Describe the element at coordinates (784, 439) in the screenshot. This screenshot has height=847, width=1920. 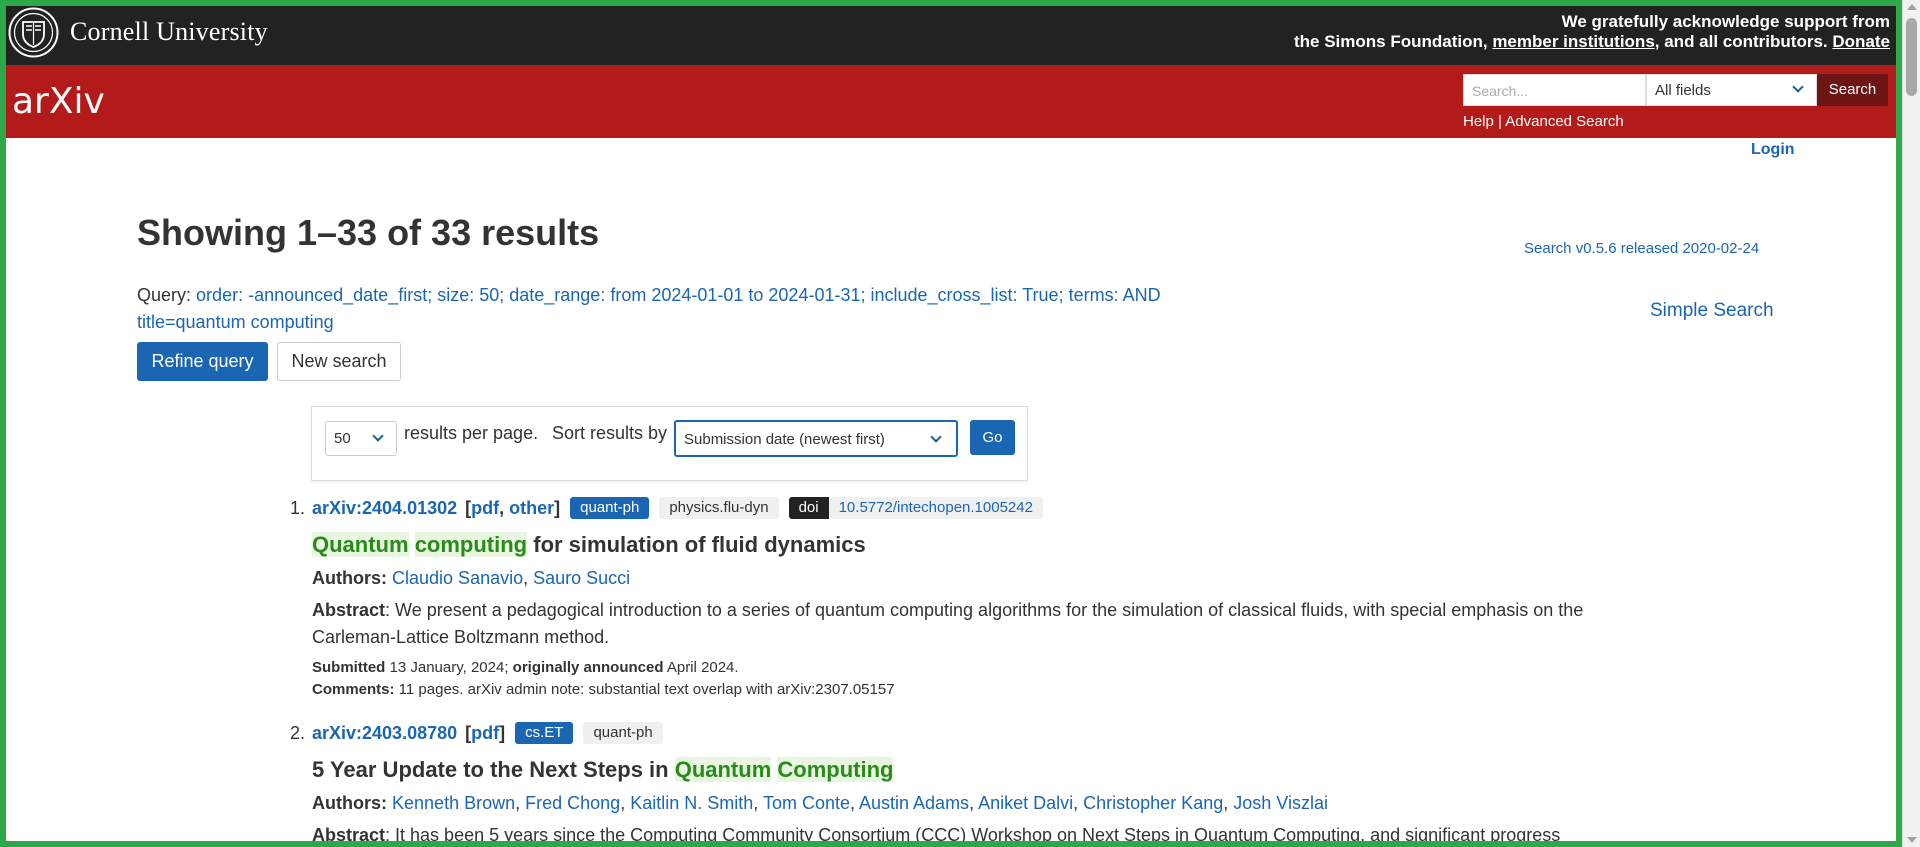
I see `sort-value: Submission date (newest first)` at that location.